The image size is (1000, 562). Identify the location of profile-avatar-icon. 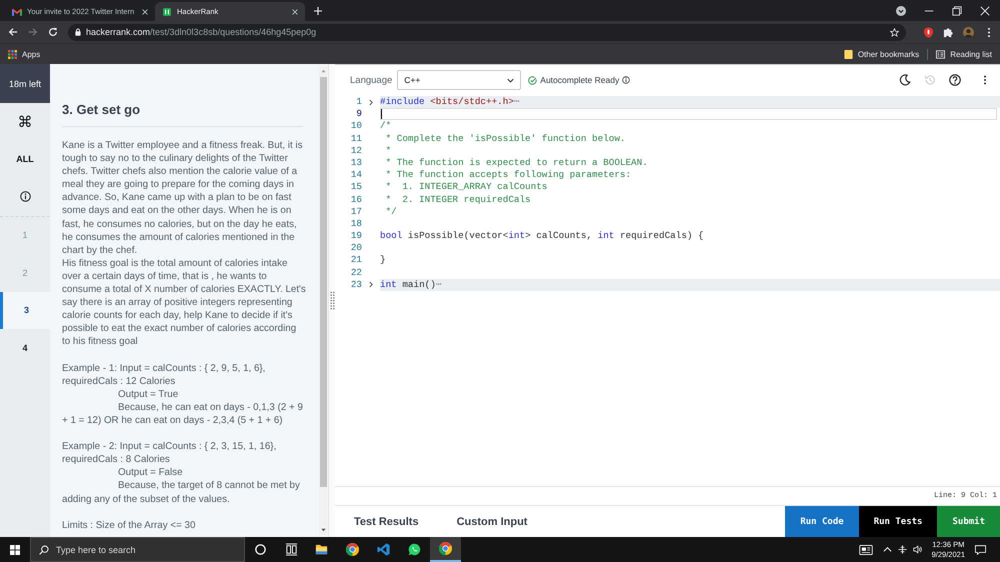
(968, 32).